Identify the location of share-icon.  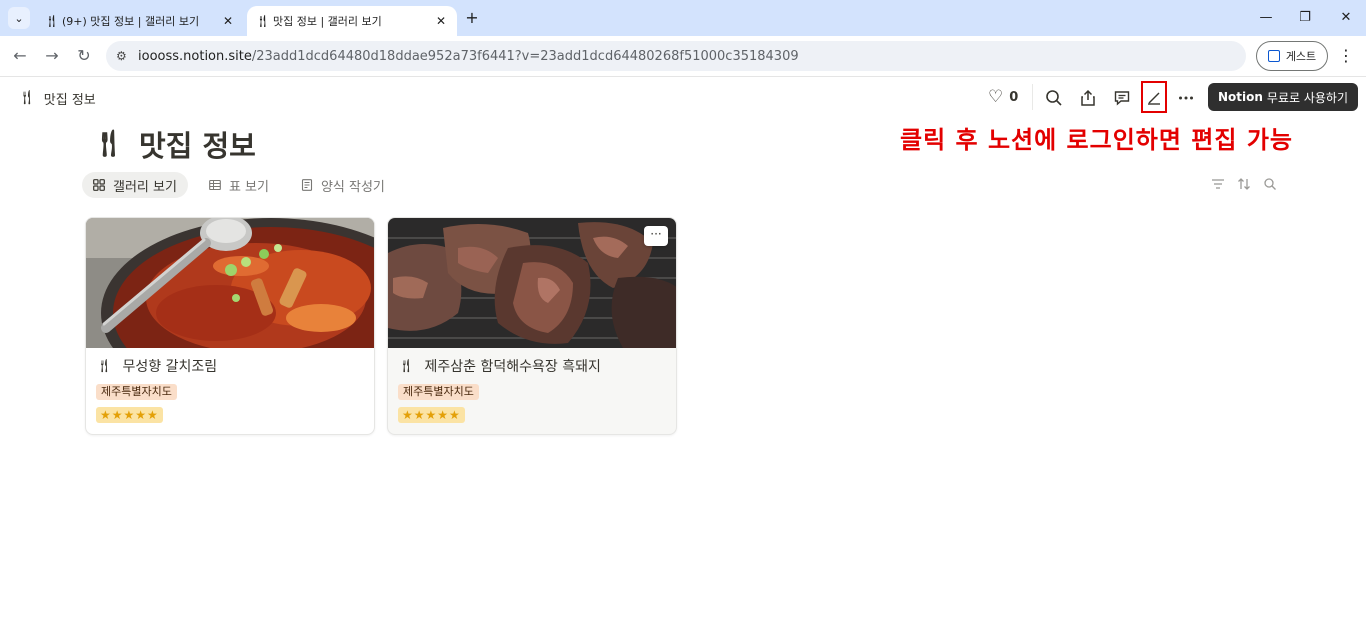
(1088, 97).